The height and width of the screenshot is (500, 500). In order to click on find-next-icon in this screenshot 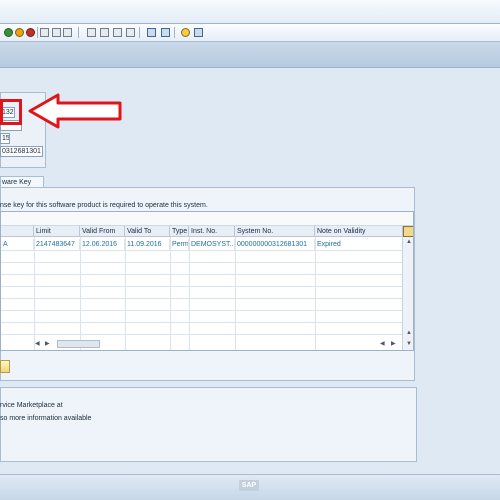, I will do `click(67, 32)`.